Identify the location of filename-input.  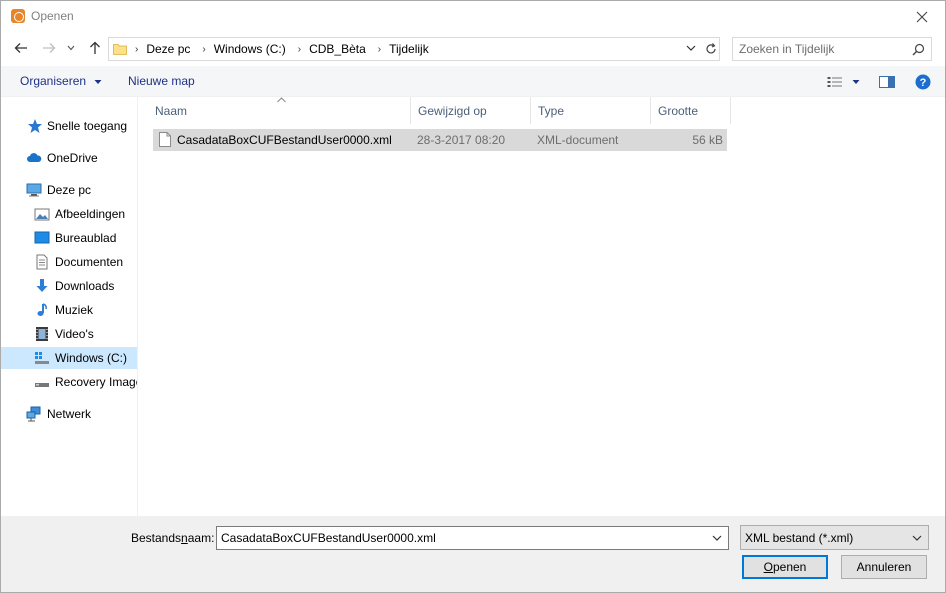
(461, 538).